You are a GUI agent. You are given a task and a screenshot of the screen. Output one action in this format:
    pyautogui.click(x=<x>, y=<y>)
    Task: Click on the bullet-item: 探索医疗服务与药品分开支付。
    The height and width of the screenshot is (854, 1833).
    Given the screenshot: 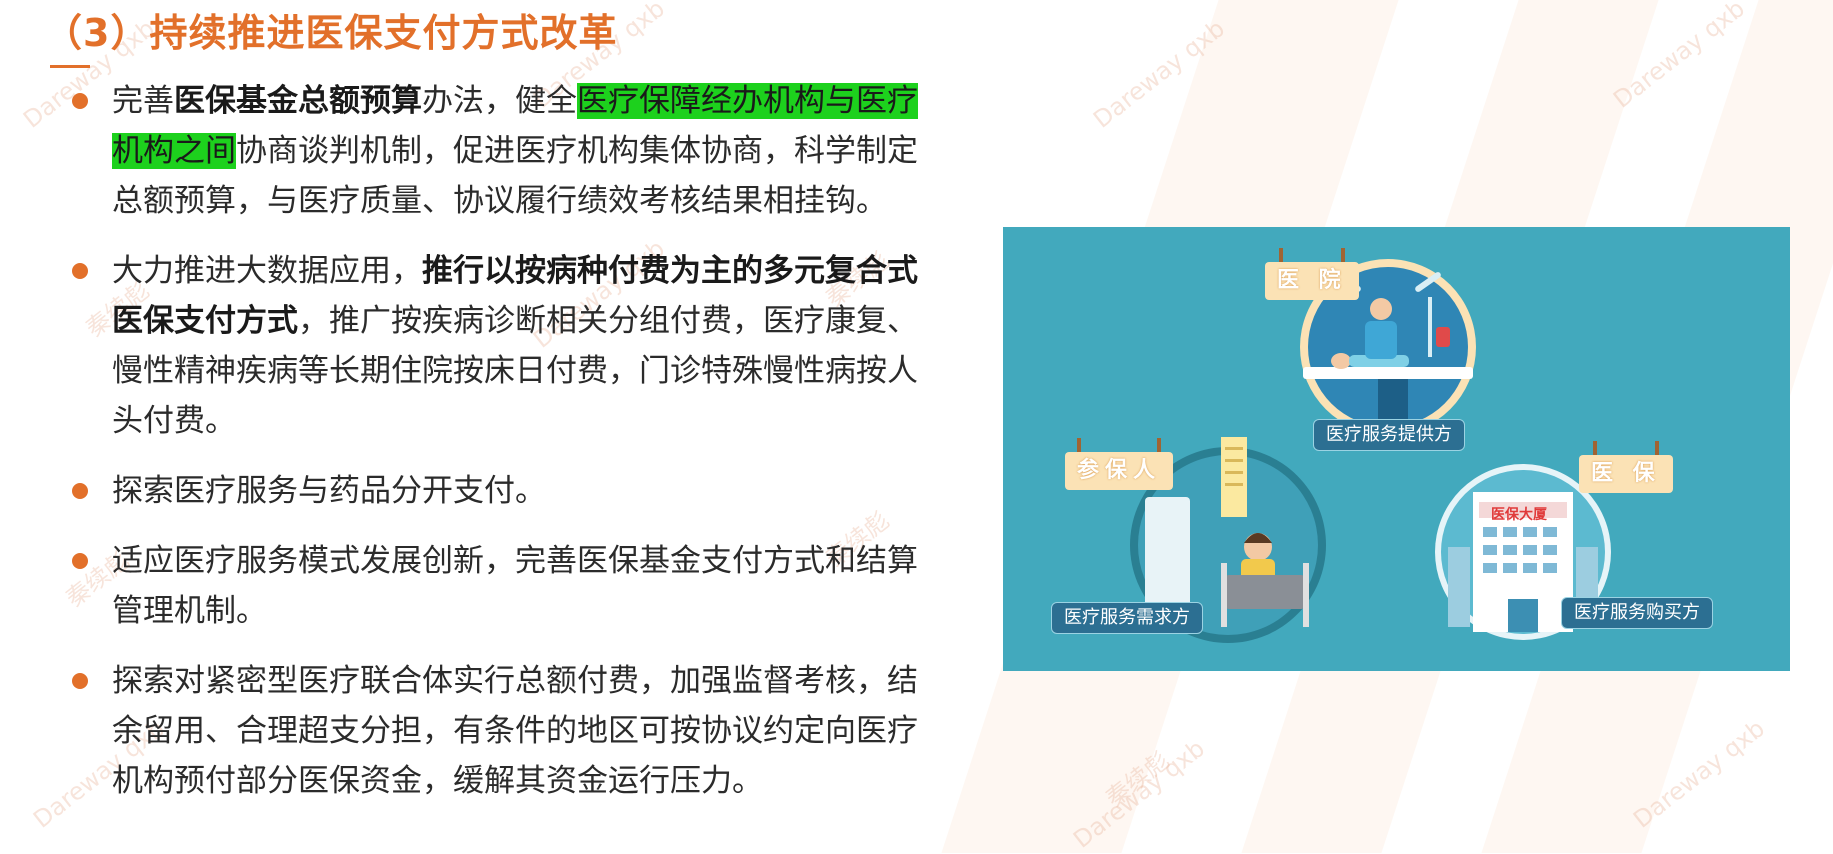 What is the action you would take?
    pyautogui.click(x=508, y=491)
    